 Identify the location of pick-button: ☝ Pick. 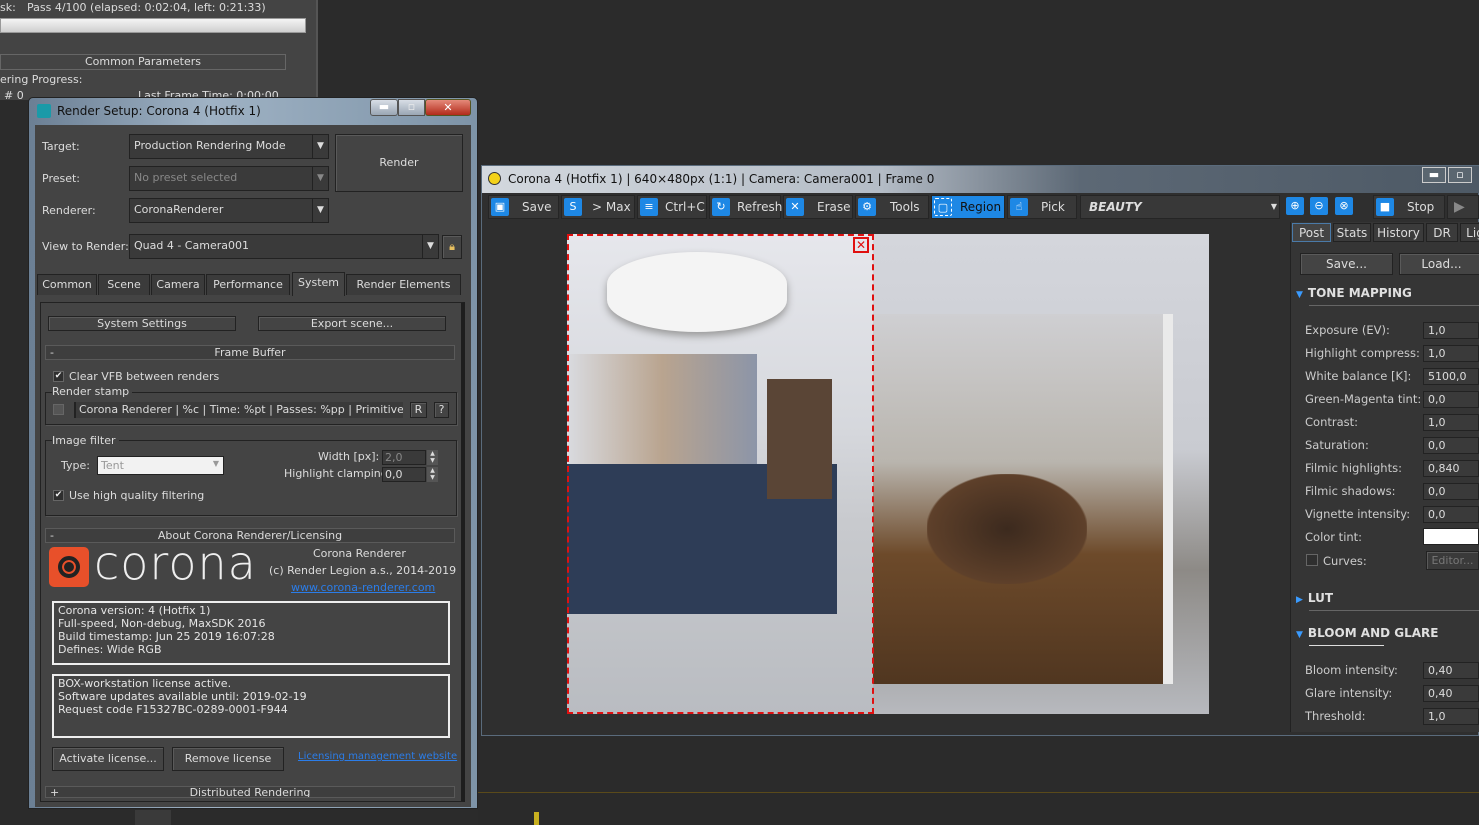
(1042, 207).